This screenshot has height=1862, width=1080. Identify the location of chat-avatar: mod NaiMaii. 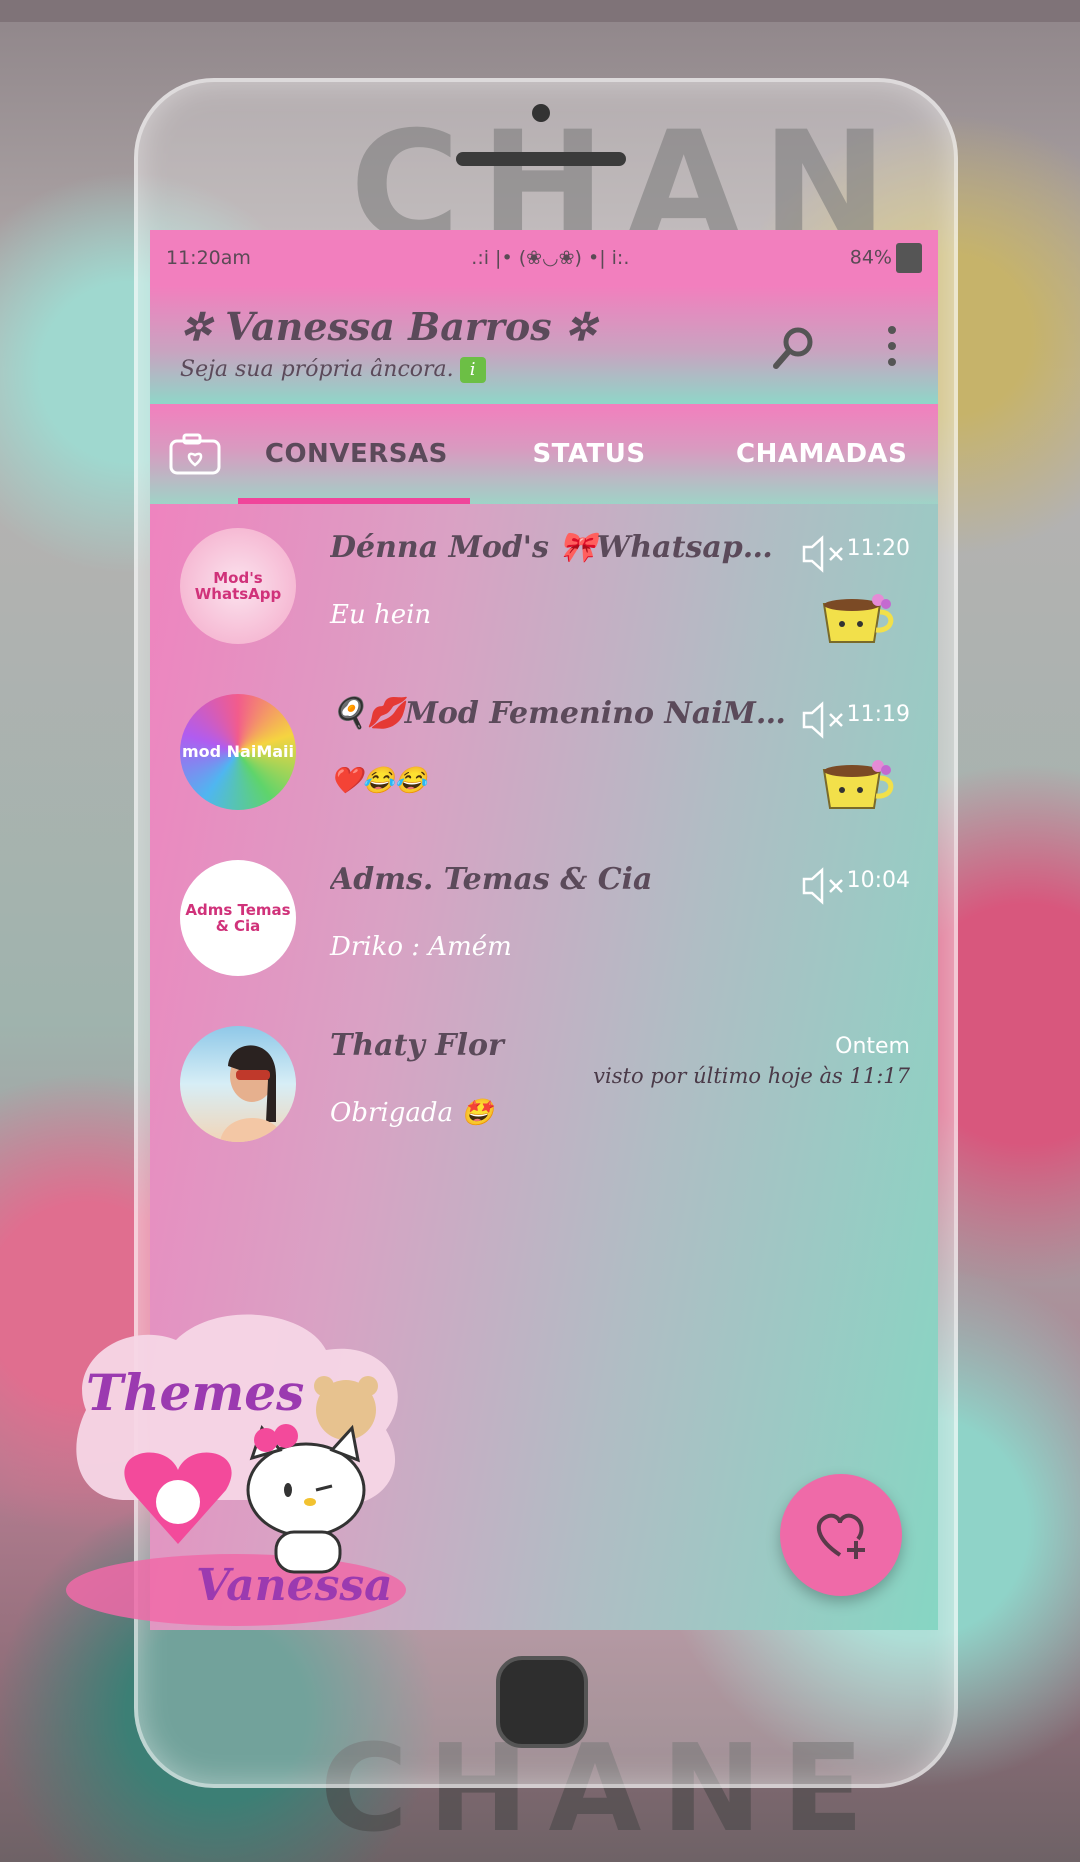
(238, 752).